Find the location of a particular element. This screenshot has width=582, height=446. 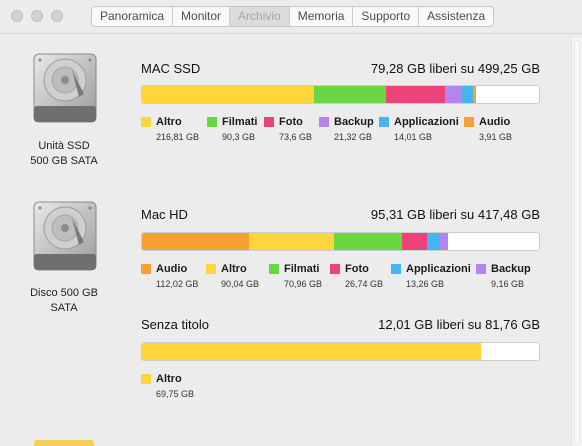

tab-monitor: Monitor is located at coordinates (202, 16).